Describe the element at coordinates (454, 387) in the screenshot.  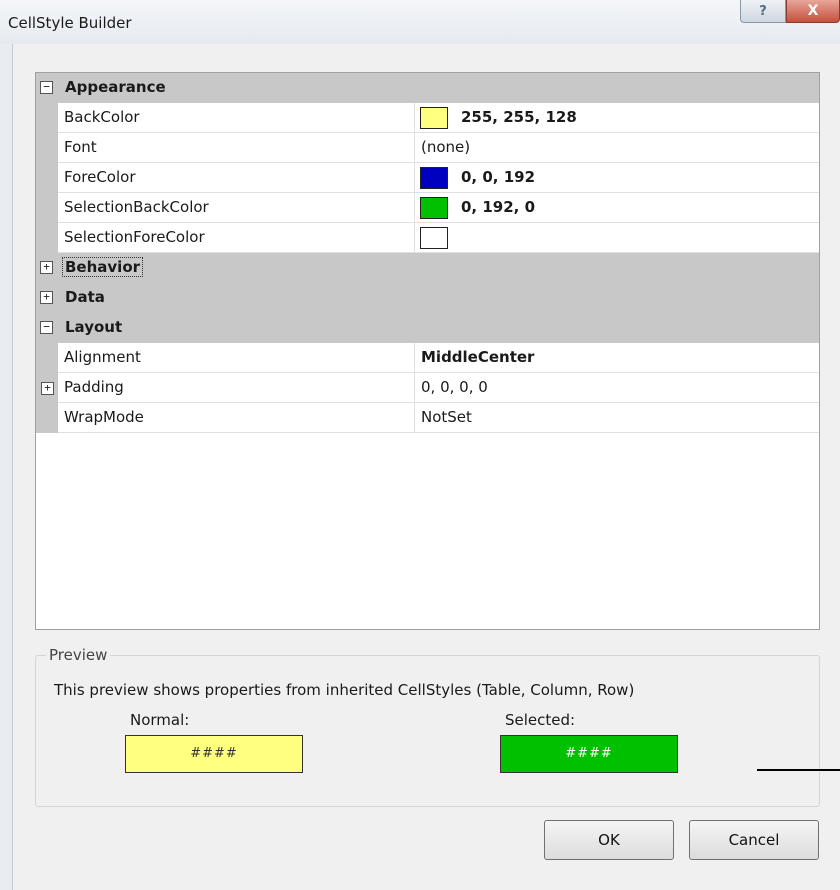
I see `property-value: 0, 0, 0, 0` at that location.